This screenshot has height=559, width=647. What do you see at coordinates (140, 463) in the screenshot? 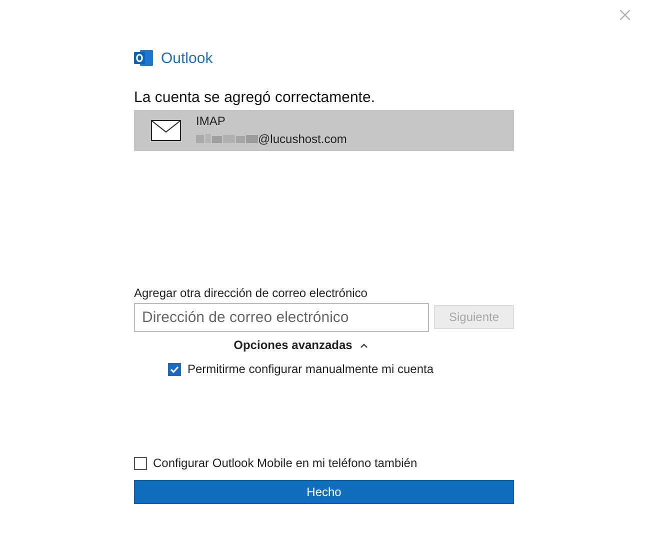
I see `mobile-setup-checkbox` at bounding box center [140, 463].